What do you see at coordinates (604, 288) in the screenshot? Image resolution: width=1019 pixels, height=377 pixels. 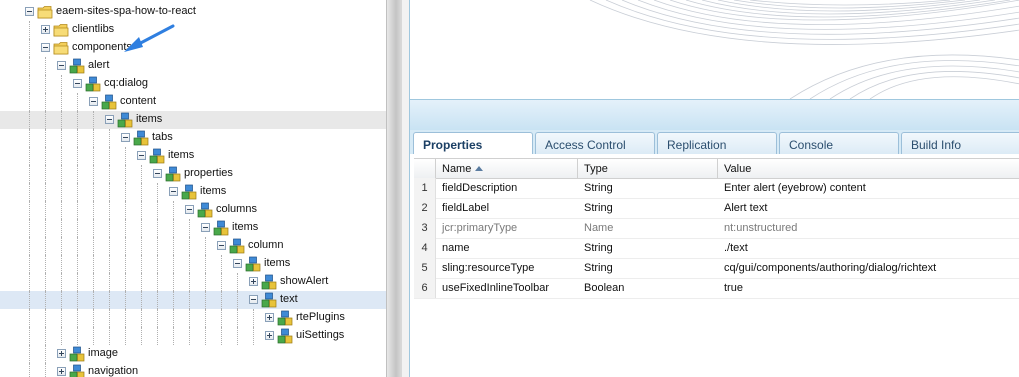 I see `property-type: Boolean` at bounding box center [604, 288].